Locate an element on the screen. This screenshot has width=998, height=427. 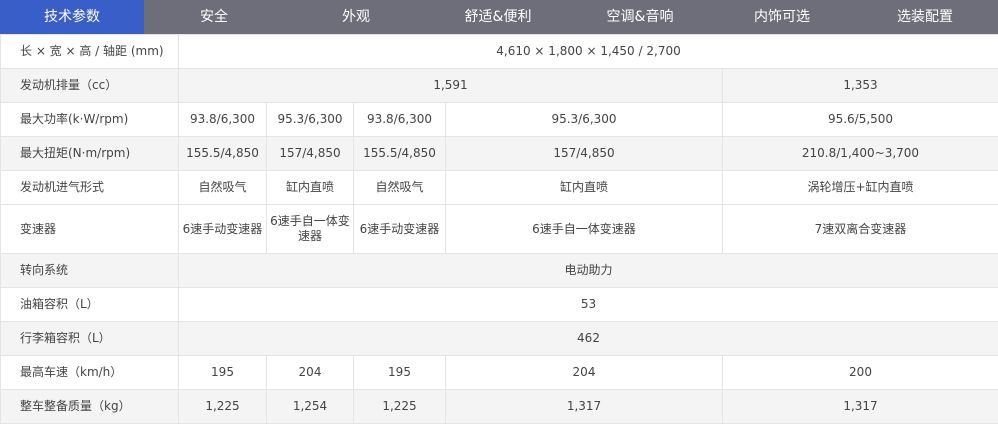
table-row: 油箱容积（L） 53 is located at coordinates (499, 304).